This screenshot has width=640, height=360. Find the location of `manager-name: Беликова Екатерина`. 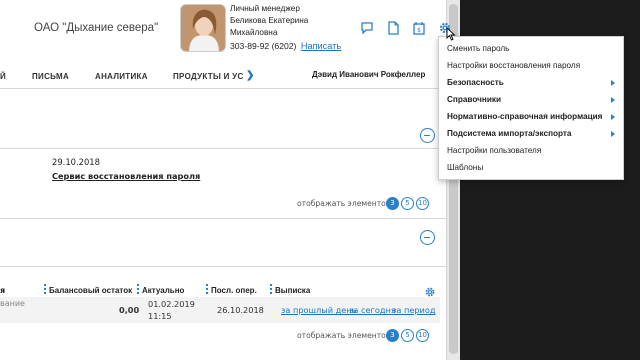

manager-name: Беликова Екатерина is located at coordinates (269, 20).